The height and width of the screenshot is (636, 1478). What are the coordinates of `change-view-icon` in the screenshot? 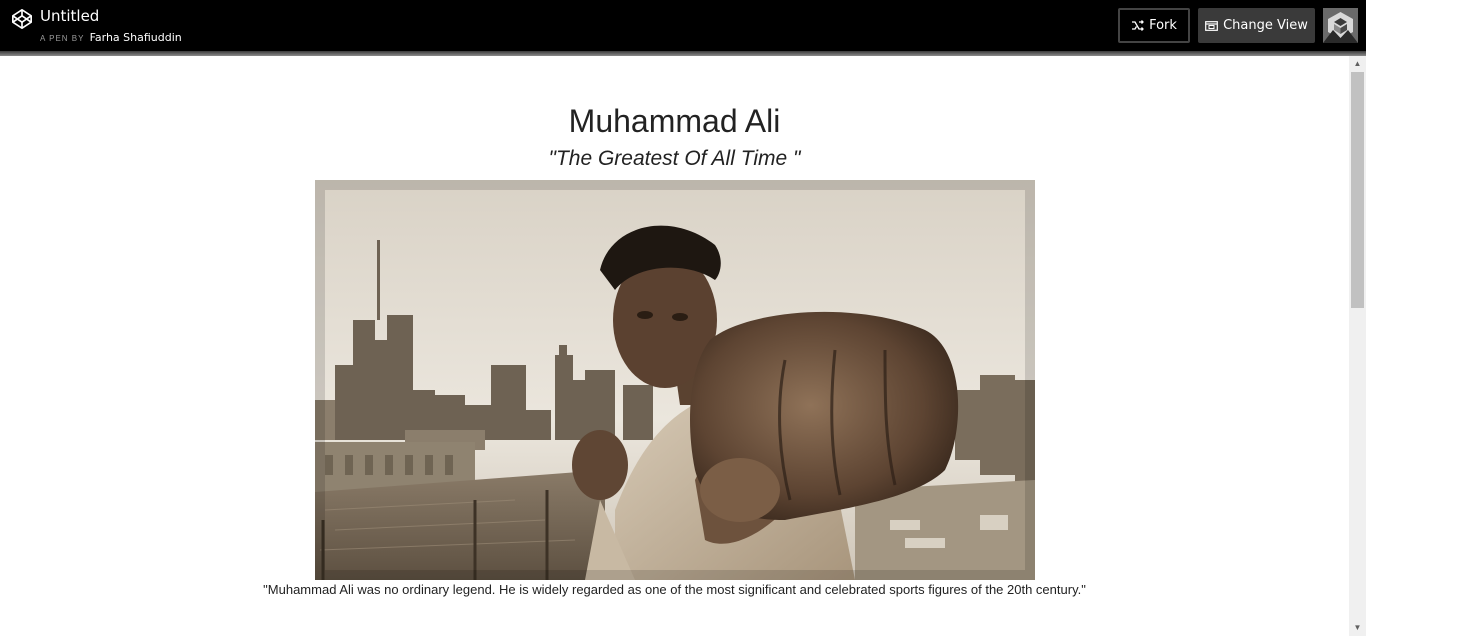 It's located at (1212, 26).